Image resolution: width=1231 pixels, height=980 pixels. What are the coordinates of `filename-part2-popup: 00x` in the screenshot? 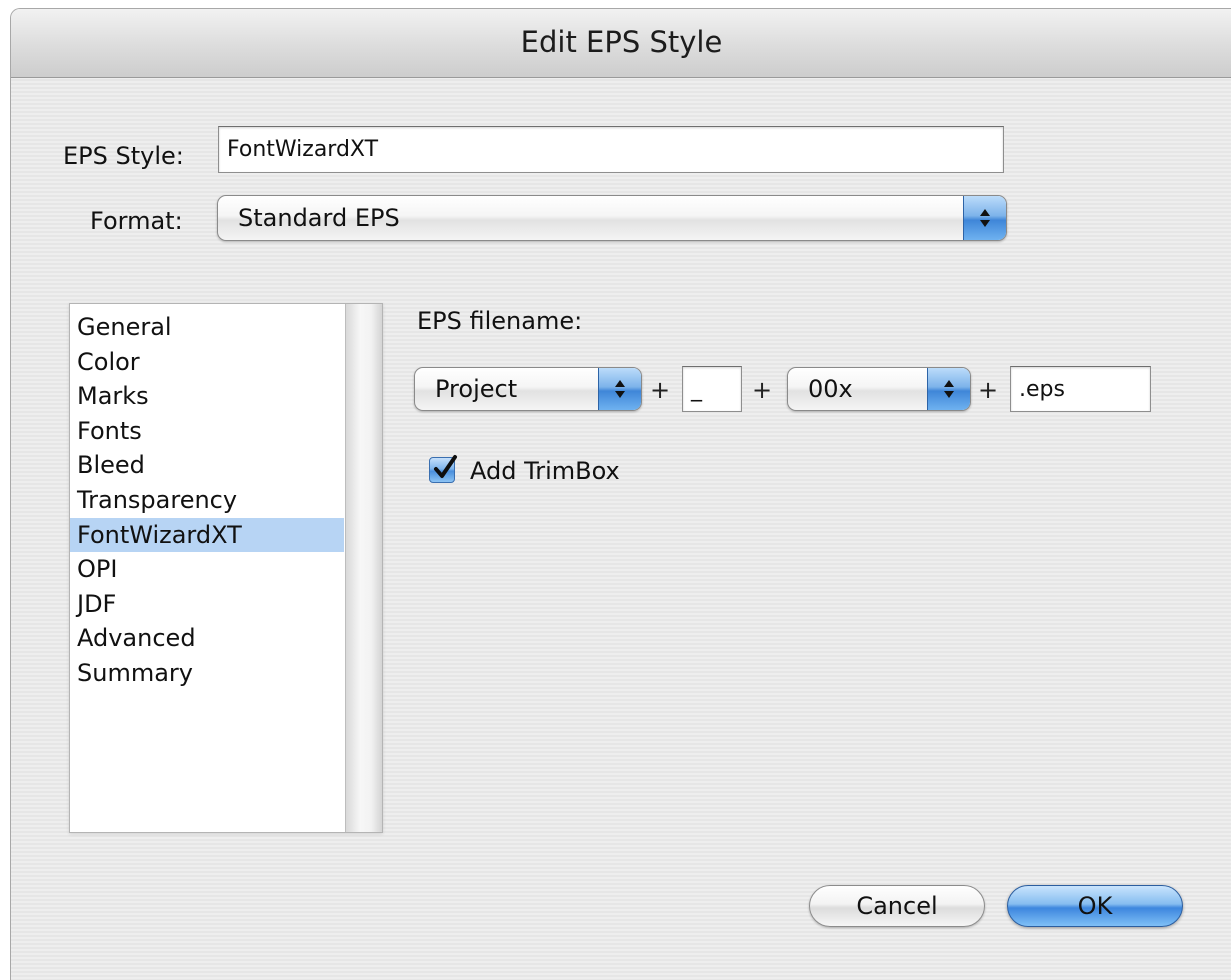 It's located at (879, 389).